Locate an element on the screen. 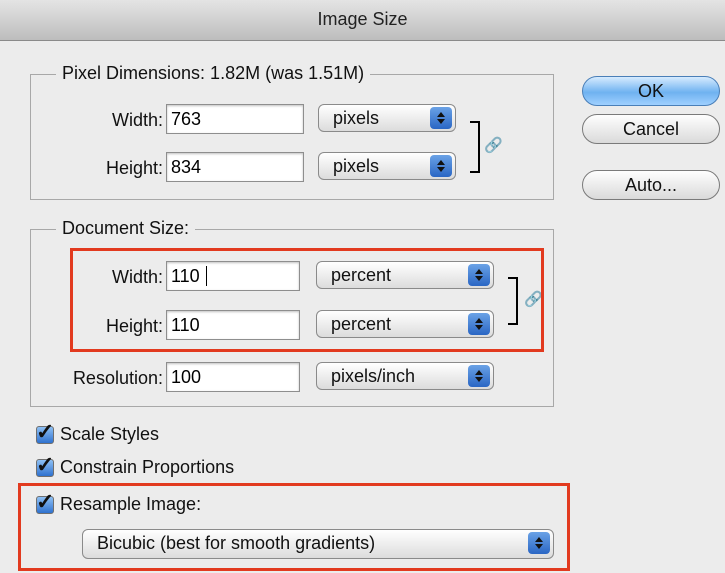 Image resolution: width=725 pixels, height=573 pixels. pixel-height-input is located at coordinates (235, 167).